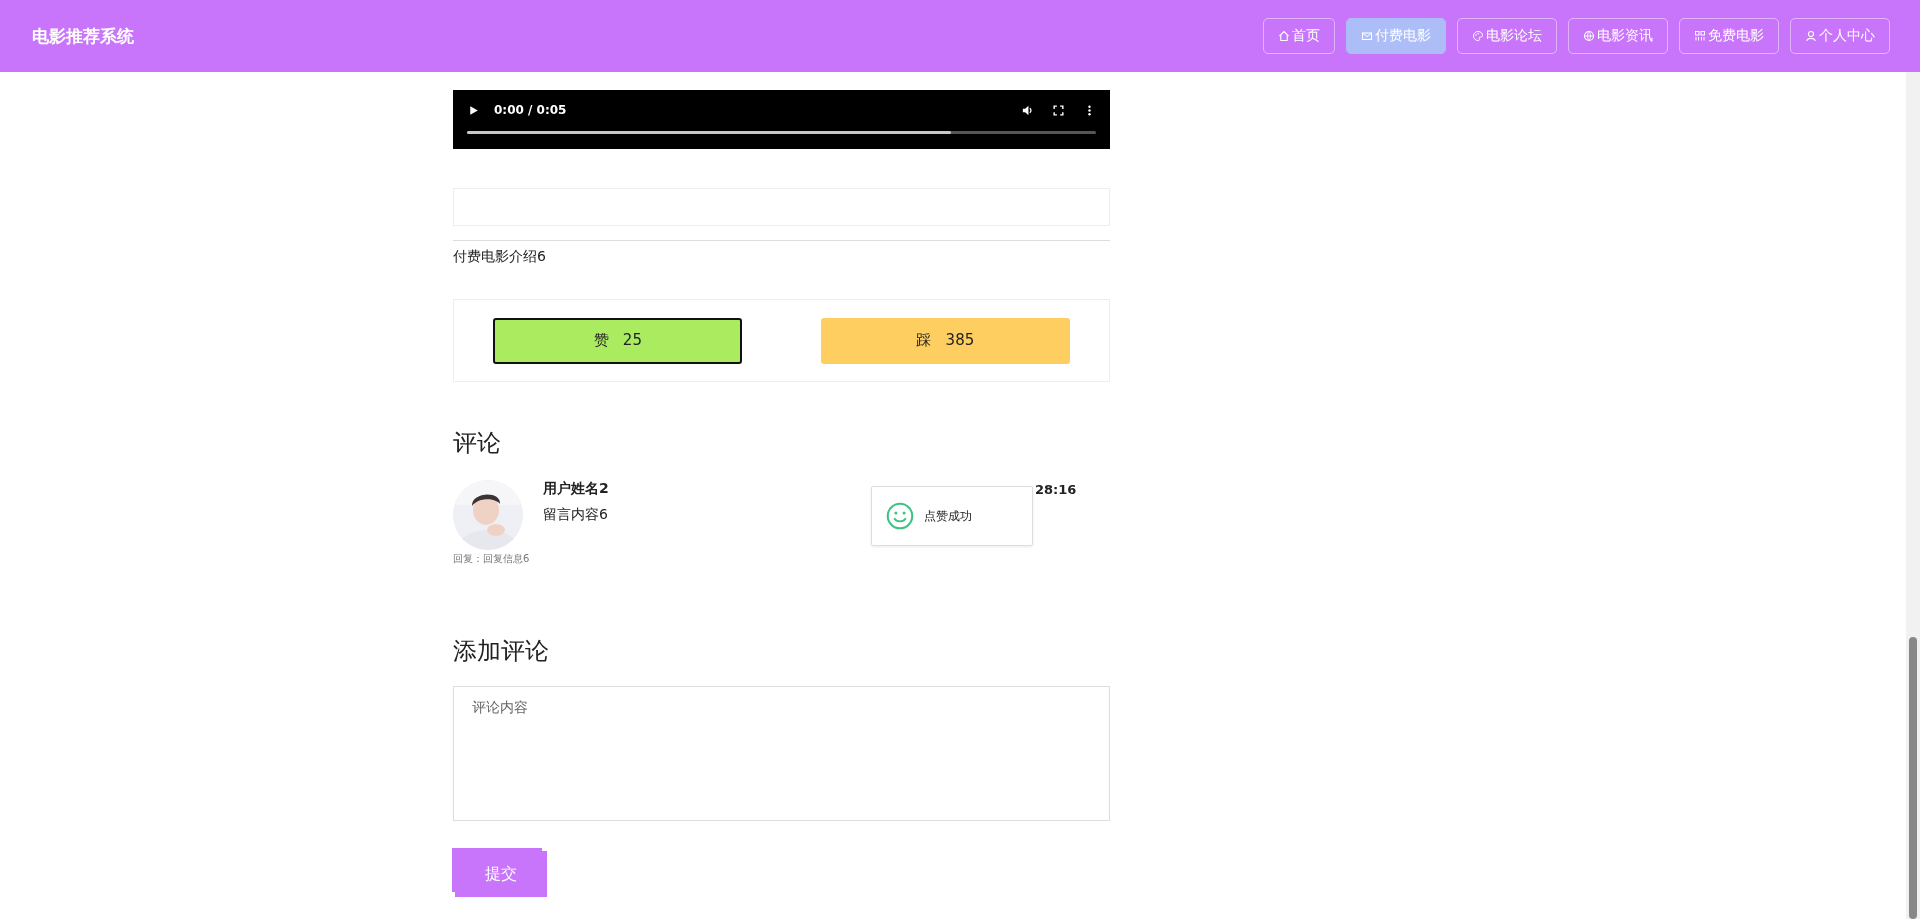  What do you see at coordinates (1284, 36) in the screenshot?
I see `home-icon` at bounding box center [1284, 36].